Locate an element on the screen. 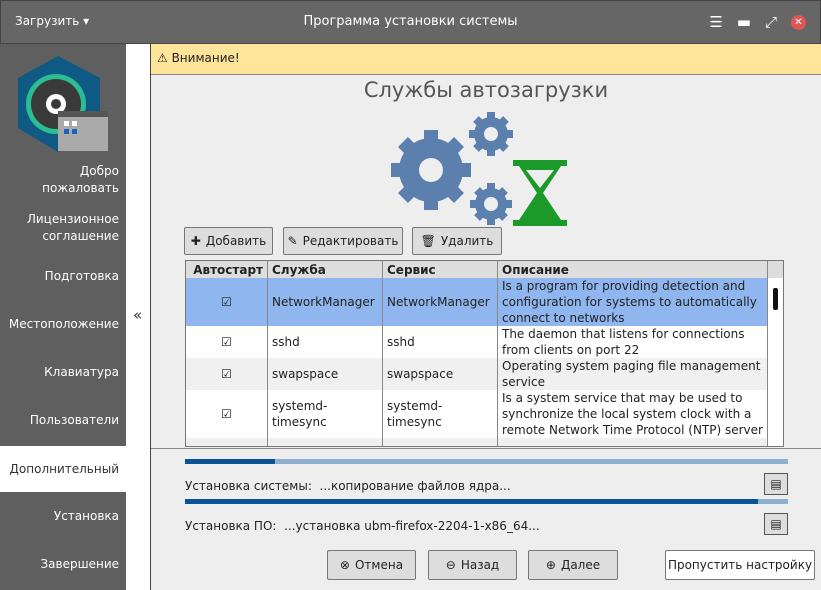 The width and height of the screenshot is (821, 590). system-progress-bar is located at coordinates (486, 461).